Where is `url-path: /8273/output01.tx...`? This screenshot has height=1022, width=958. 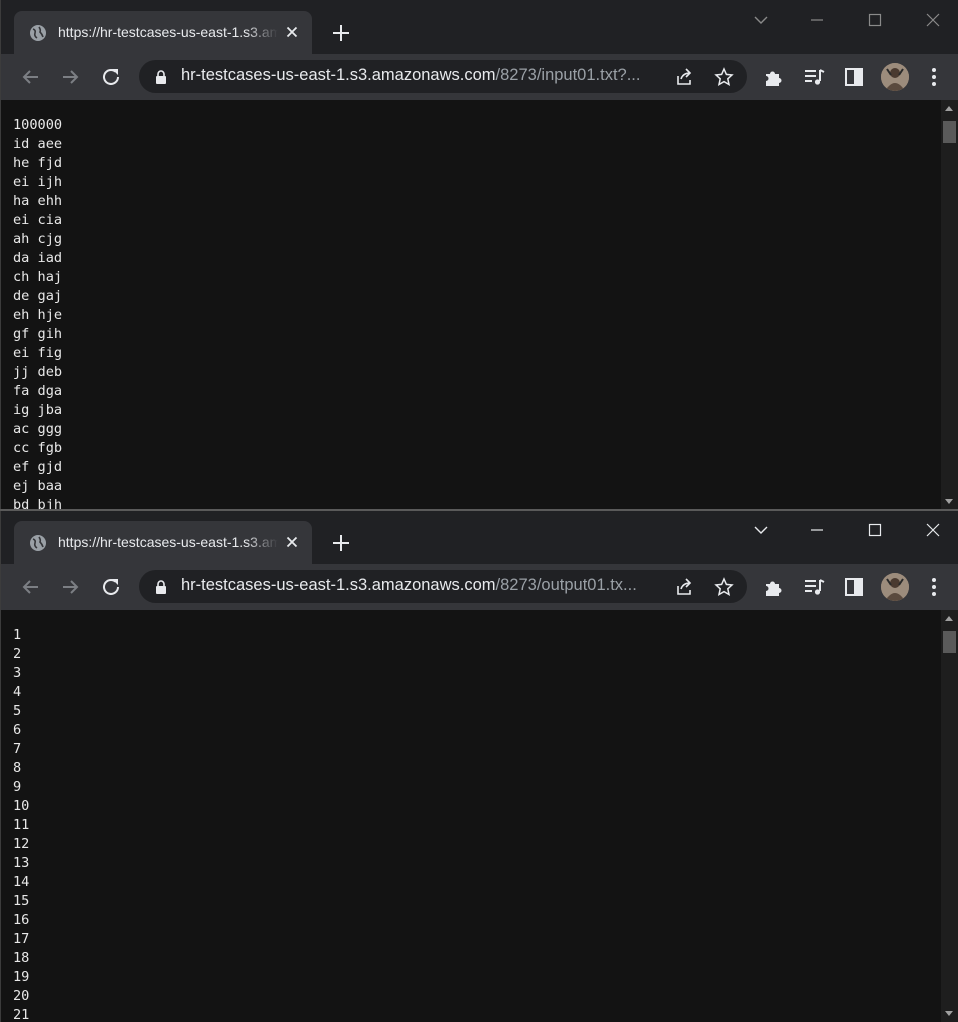 url-path: /8273/output01.tx... is located at coordinates (566, 585).